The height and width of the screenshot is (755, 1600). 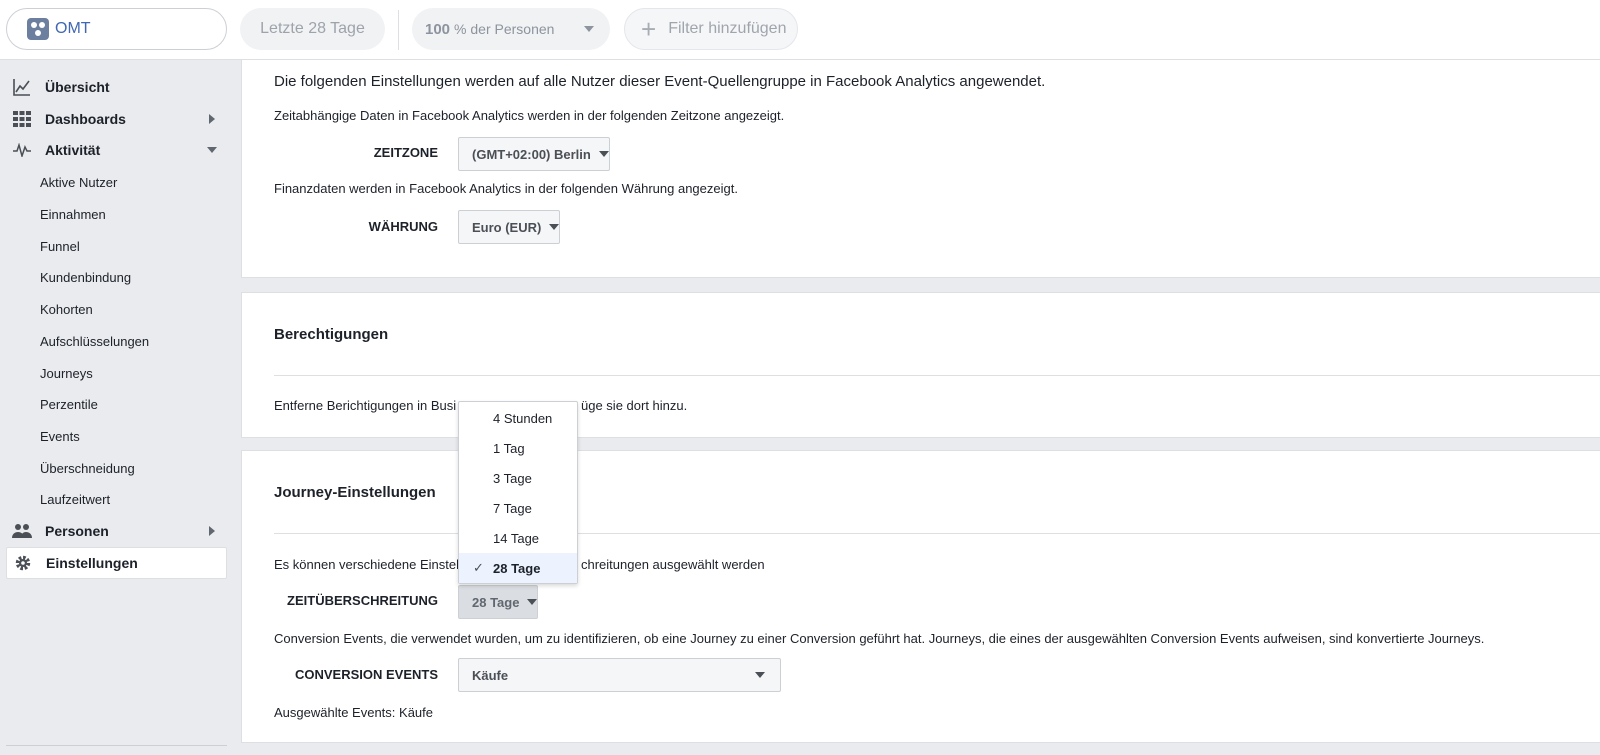 What do you see at coordinates (79, 182) in the screenshot?
I see `sidebar-item-label: Aktive Nutzer` at bounding box center [79, 182].